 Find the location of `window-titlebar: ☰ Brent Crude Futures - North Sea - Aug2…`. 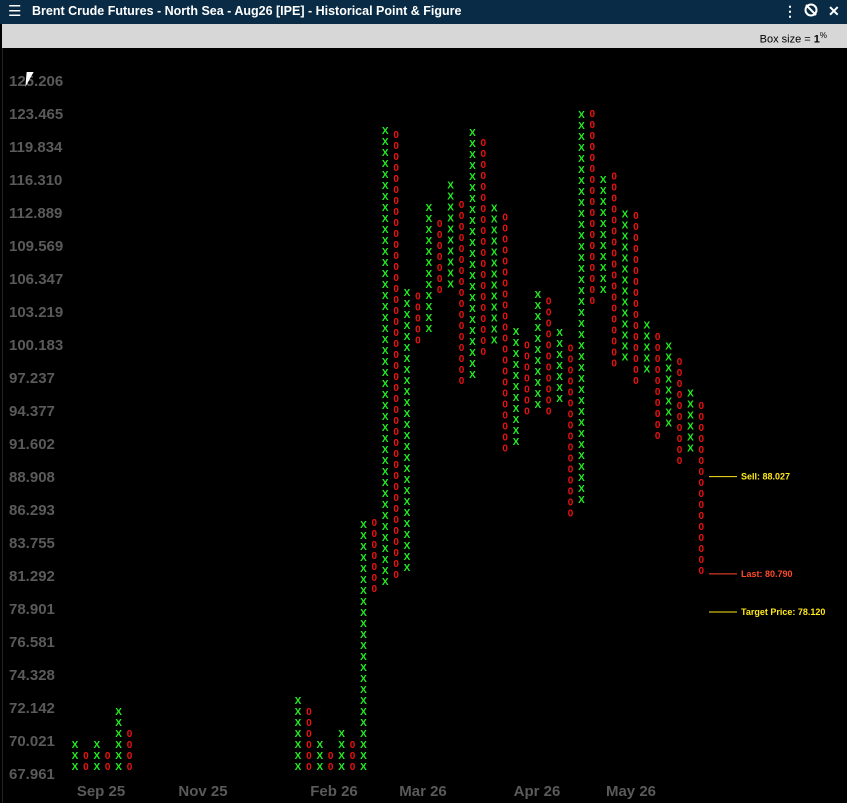

window-titlebar: ☰ Brent Crude Futures - North Sea - Aug2… is located at coordinates (423, 12).